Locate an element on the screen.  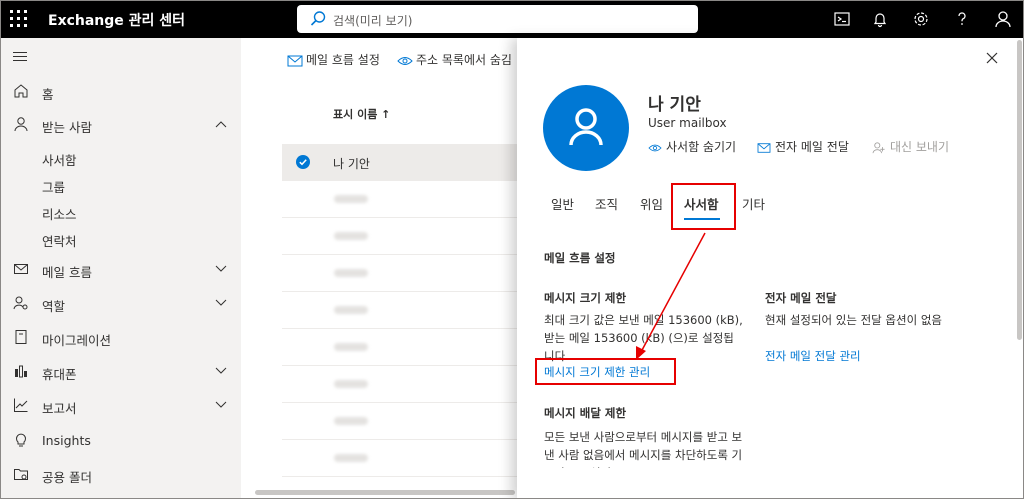
annotation-arrow is located at coordinates (671, 296).